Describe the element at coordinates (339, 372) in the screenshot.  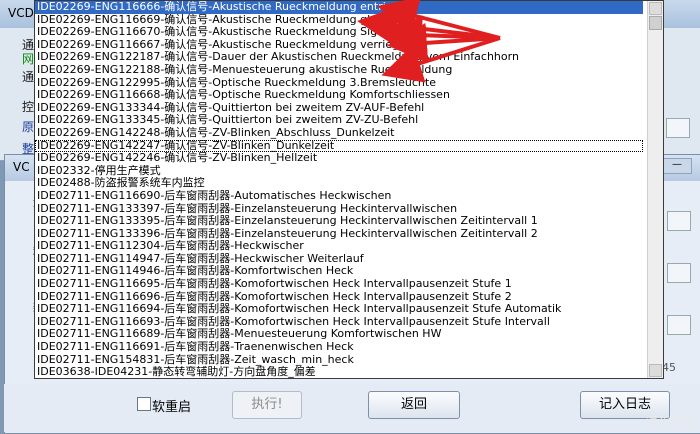
I see `dropdown-option: IDE03638-IDE04231-静态转弯辅助灯-方向盘角度_偏差` at that location.